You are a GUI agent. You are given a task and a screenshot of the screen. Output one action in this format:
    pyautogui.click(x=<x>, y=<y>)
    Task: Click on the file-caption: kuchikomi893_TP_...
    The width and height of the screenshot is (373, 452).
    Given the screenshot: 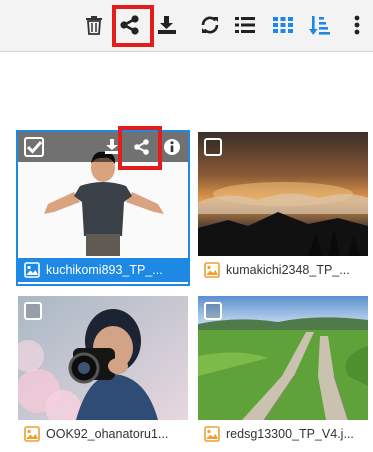 What is the action you would take?
    pyautogui.click(x=103, y=270)
    